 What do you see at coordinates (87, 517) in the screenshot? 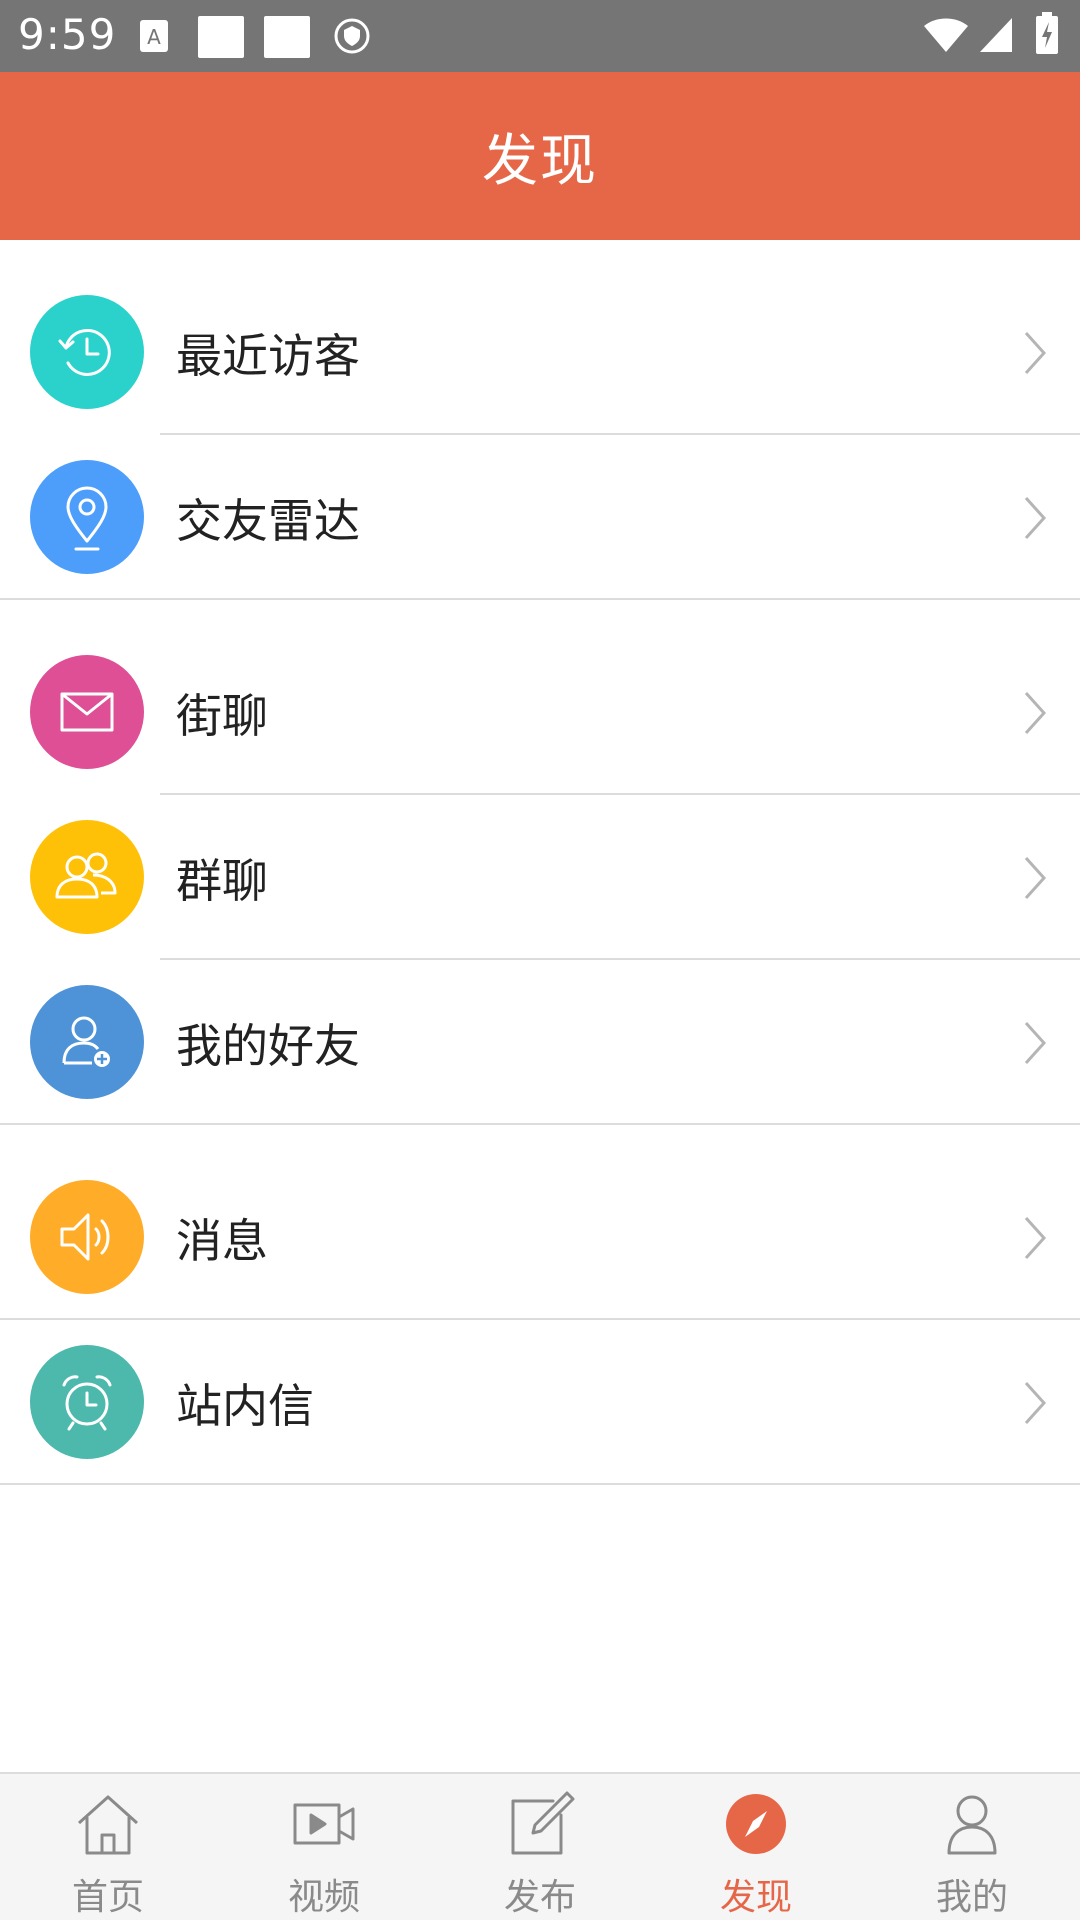
I see `location-pin-icon` at bounding box center [87, 517].